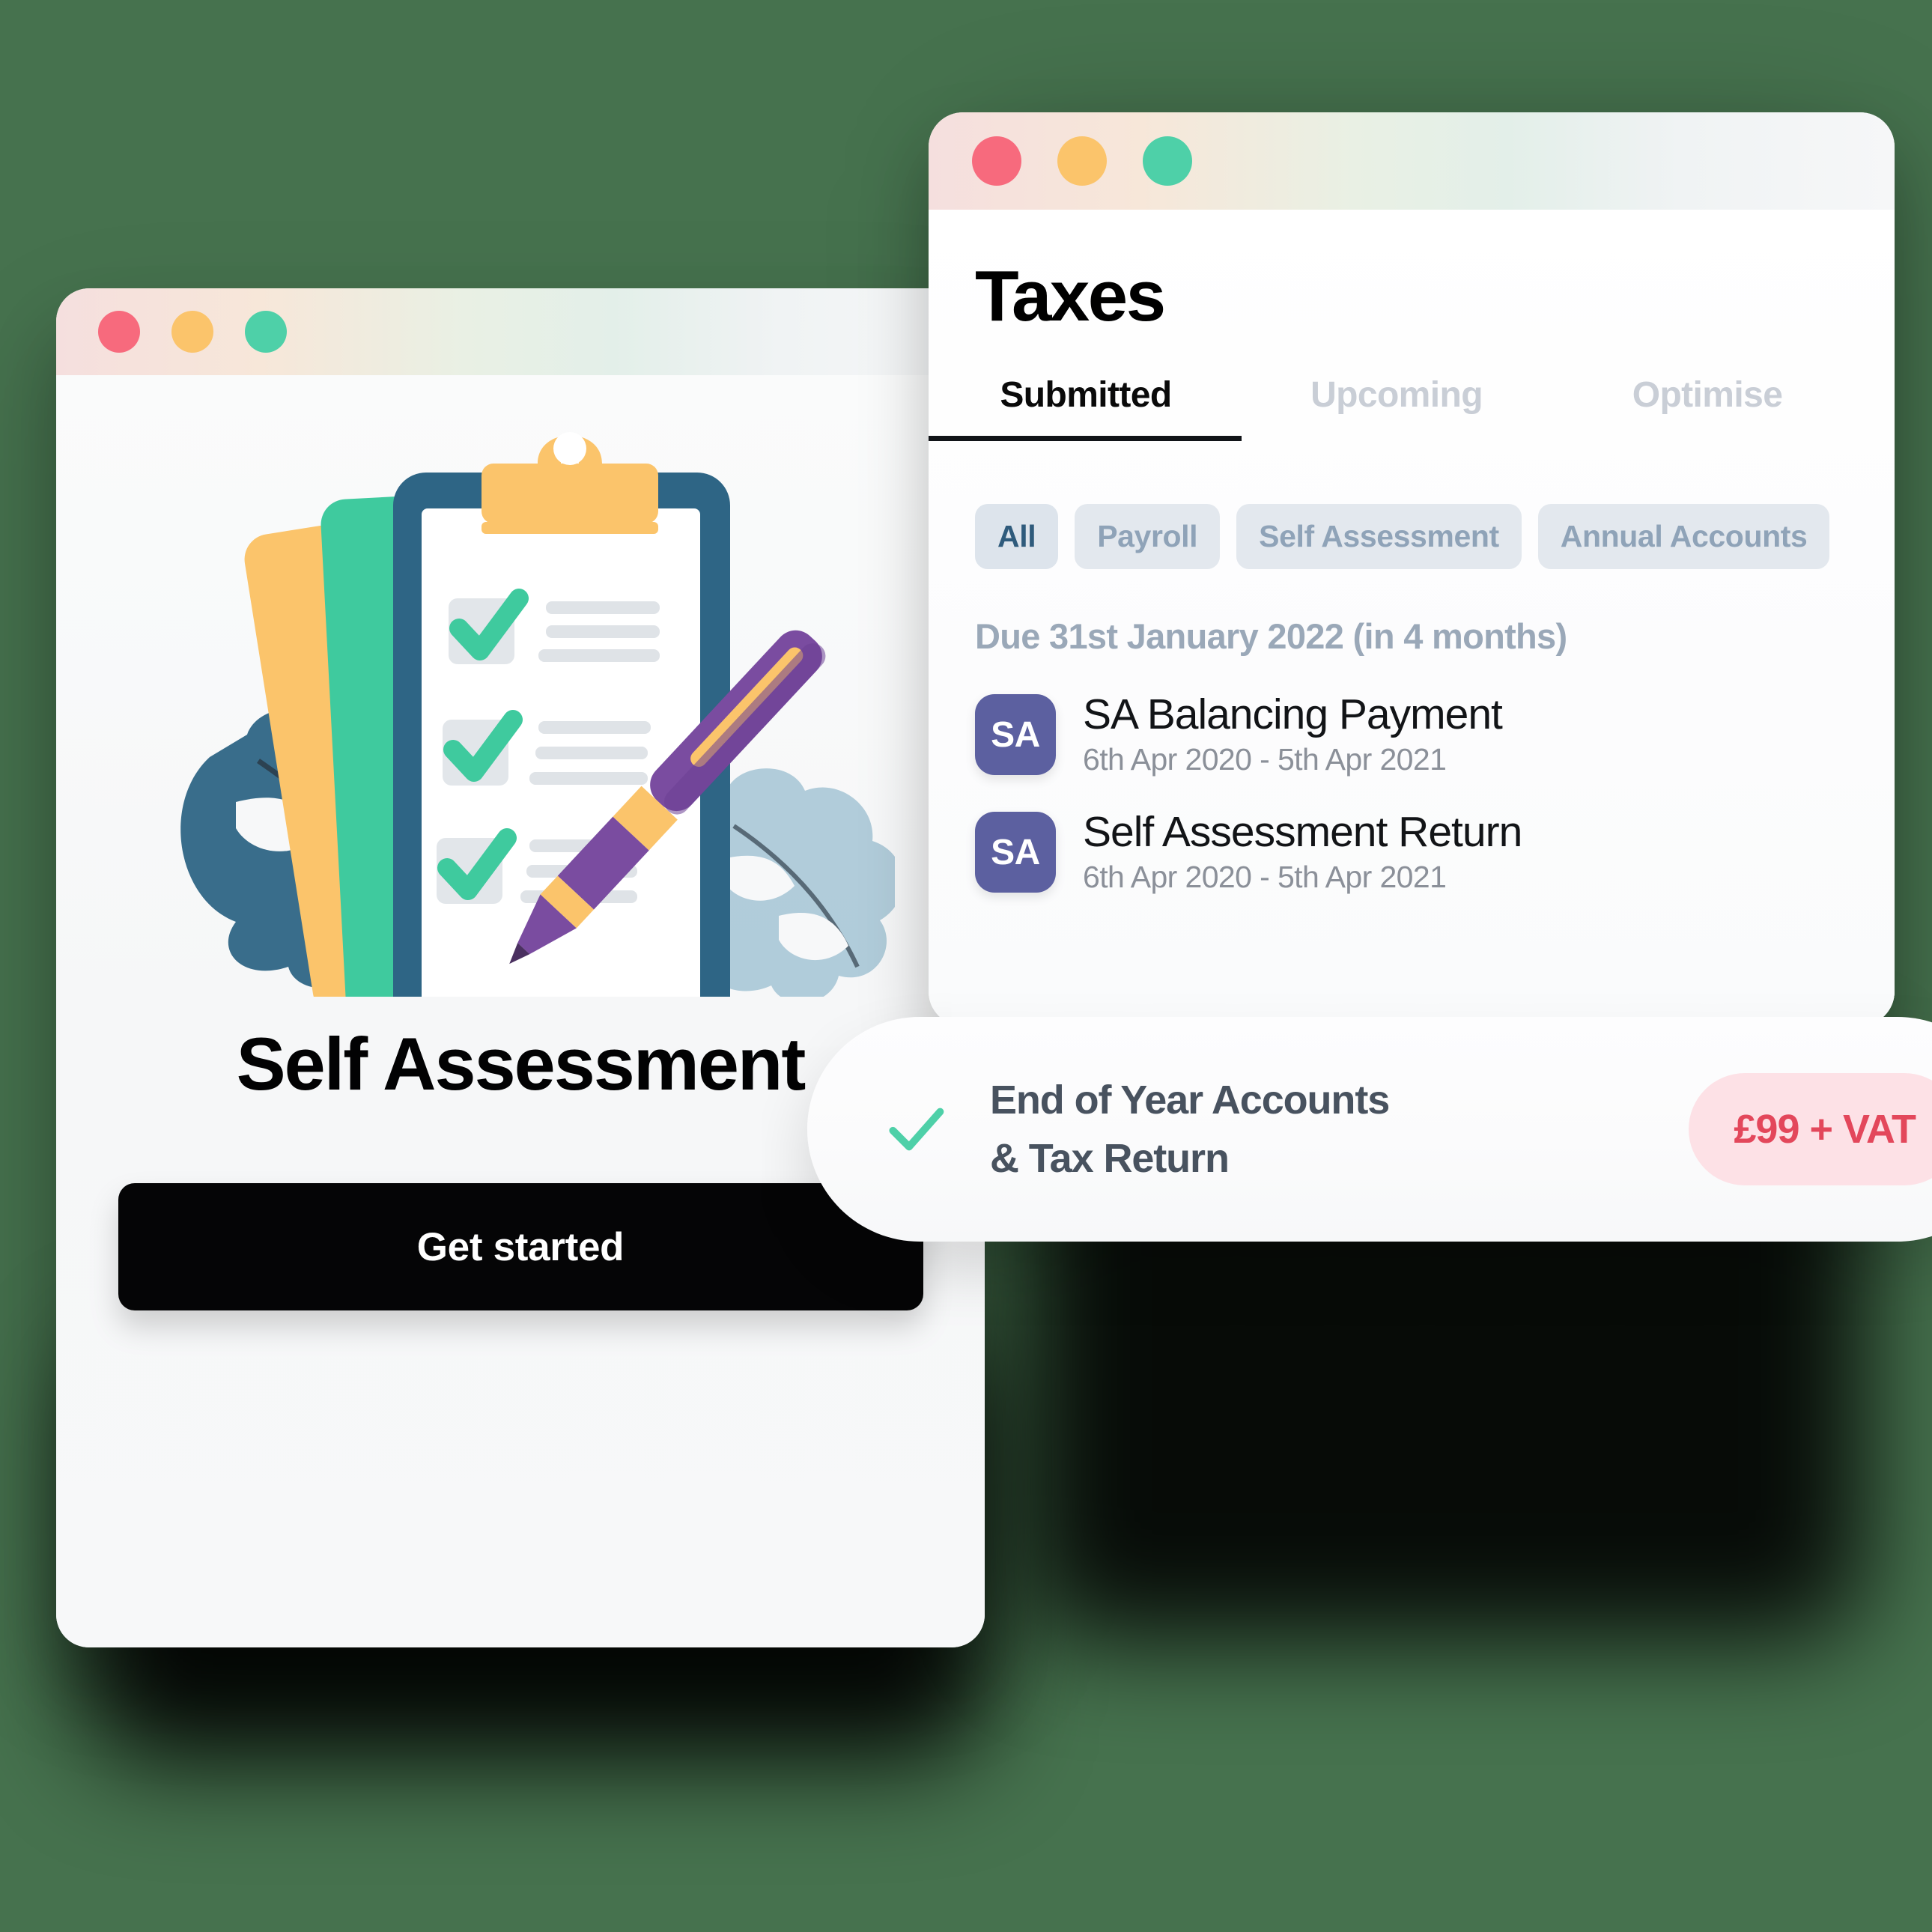  I want to click on filter-chip-all: All, so click(1017, 536).